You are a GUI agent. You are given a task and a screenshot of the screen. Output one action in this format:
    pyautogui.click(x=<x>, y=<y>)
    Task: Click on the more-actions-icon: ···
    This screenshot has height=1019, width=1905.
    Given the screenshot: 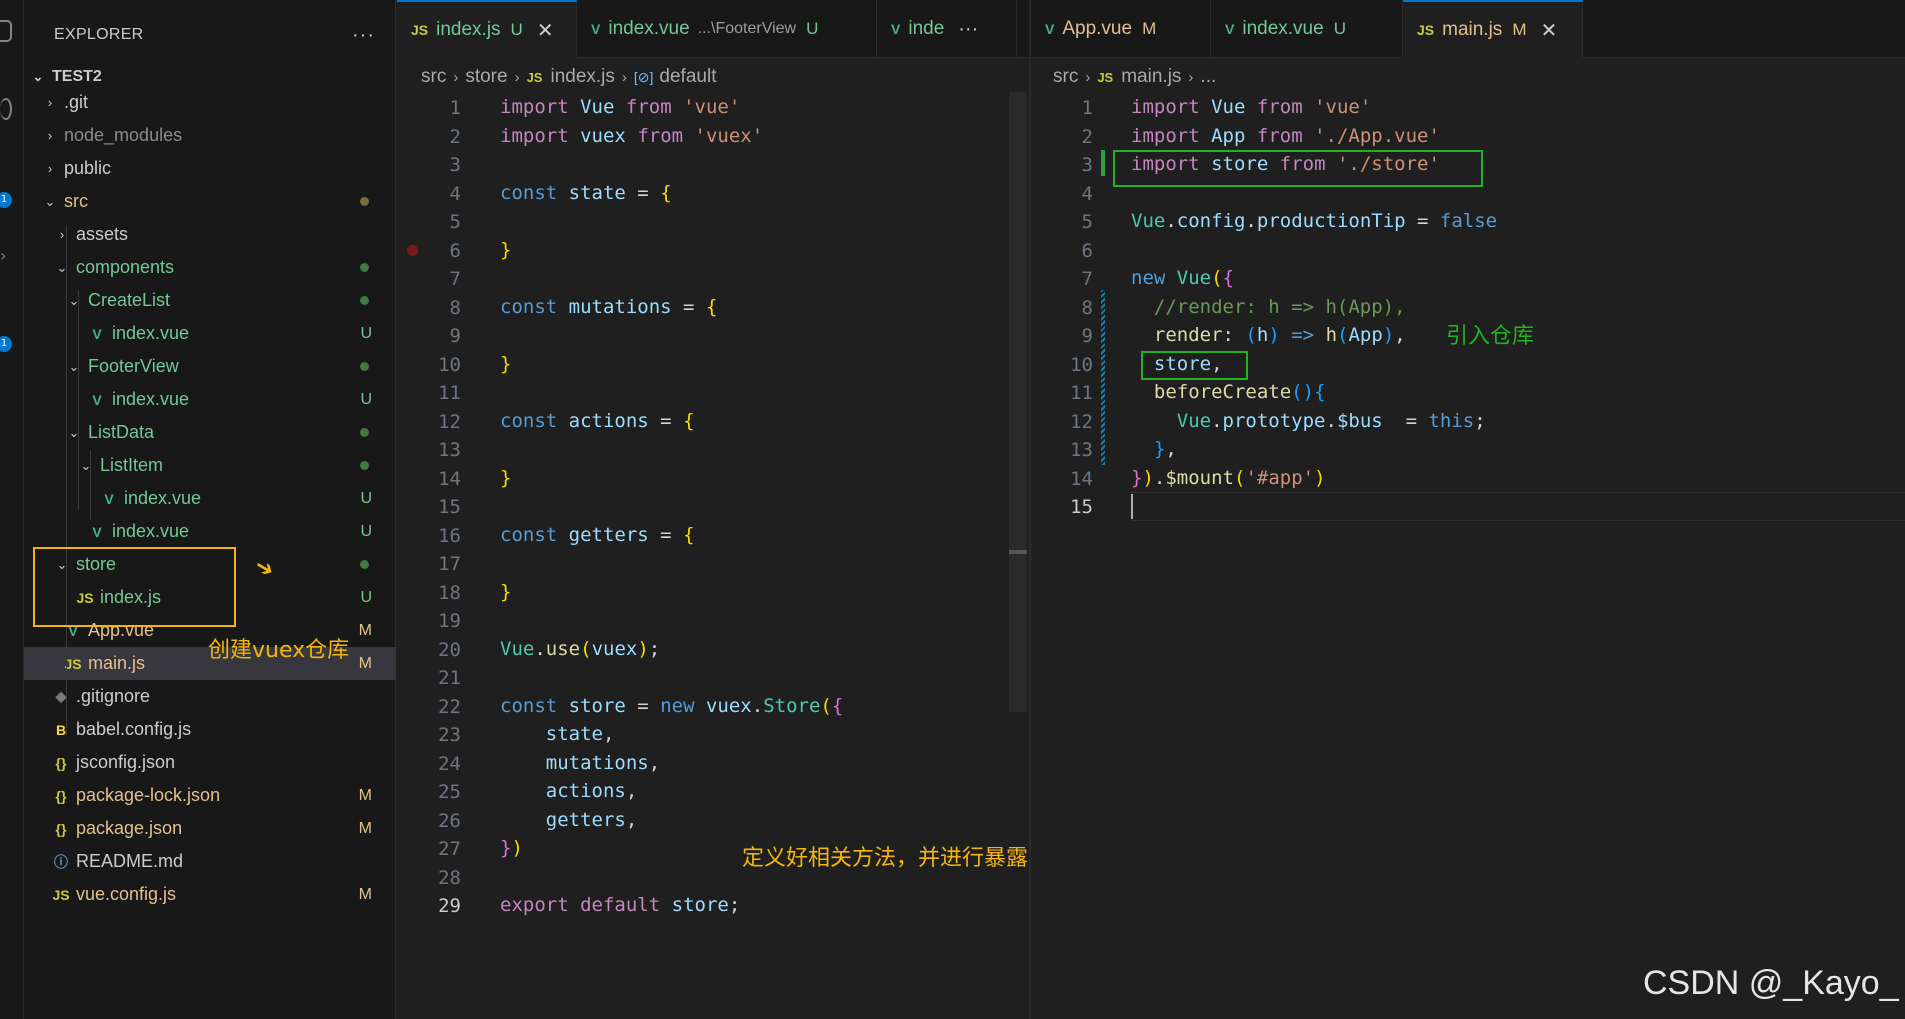 What is the action you would take?
    pyautogui.click(x=363, y=35)
    